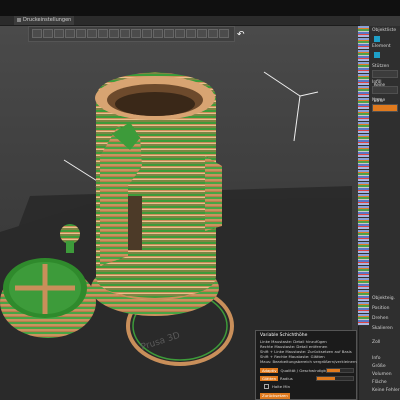  I want to click on quality-slider, so click(340, 370).